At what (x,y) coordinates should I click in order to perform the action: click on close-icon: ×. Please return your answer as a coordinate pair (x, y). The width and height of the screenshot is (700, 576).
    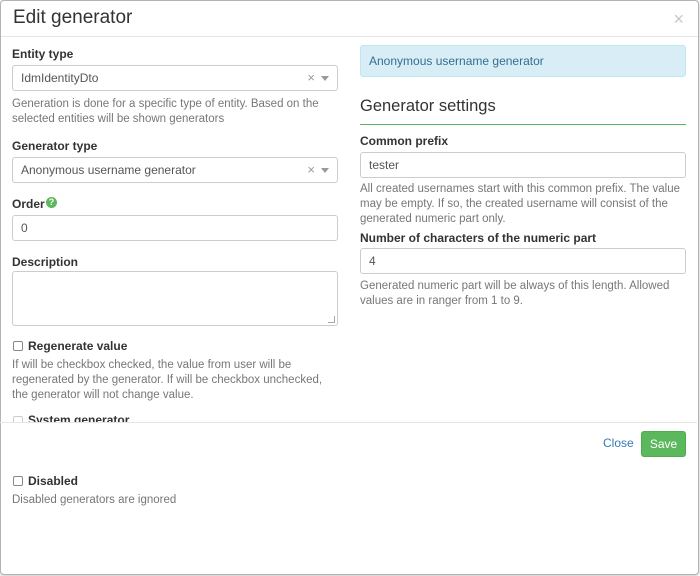
    Looking at the image, I should click on (678, 19).